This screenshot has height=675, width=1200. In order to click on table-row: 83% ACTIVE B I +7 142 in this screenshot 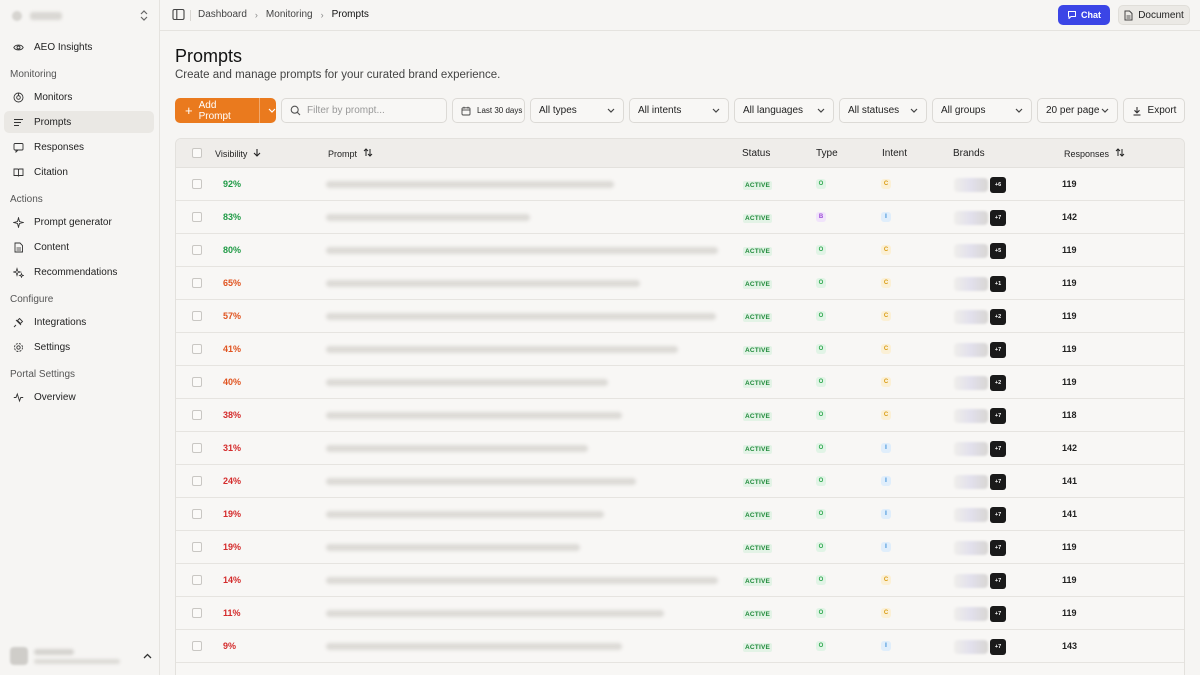, I will do `click(680, 217)`.